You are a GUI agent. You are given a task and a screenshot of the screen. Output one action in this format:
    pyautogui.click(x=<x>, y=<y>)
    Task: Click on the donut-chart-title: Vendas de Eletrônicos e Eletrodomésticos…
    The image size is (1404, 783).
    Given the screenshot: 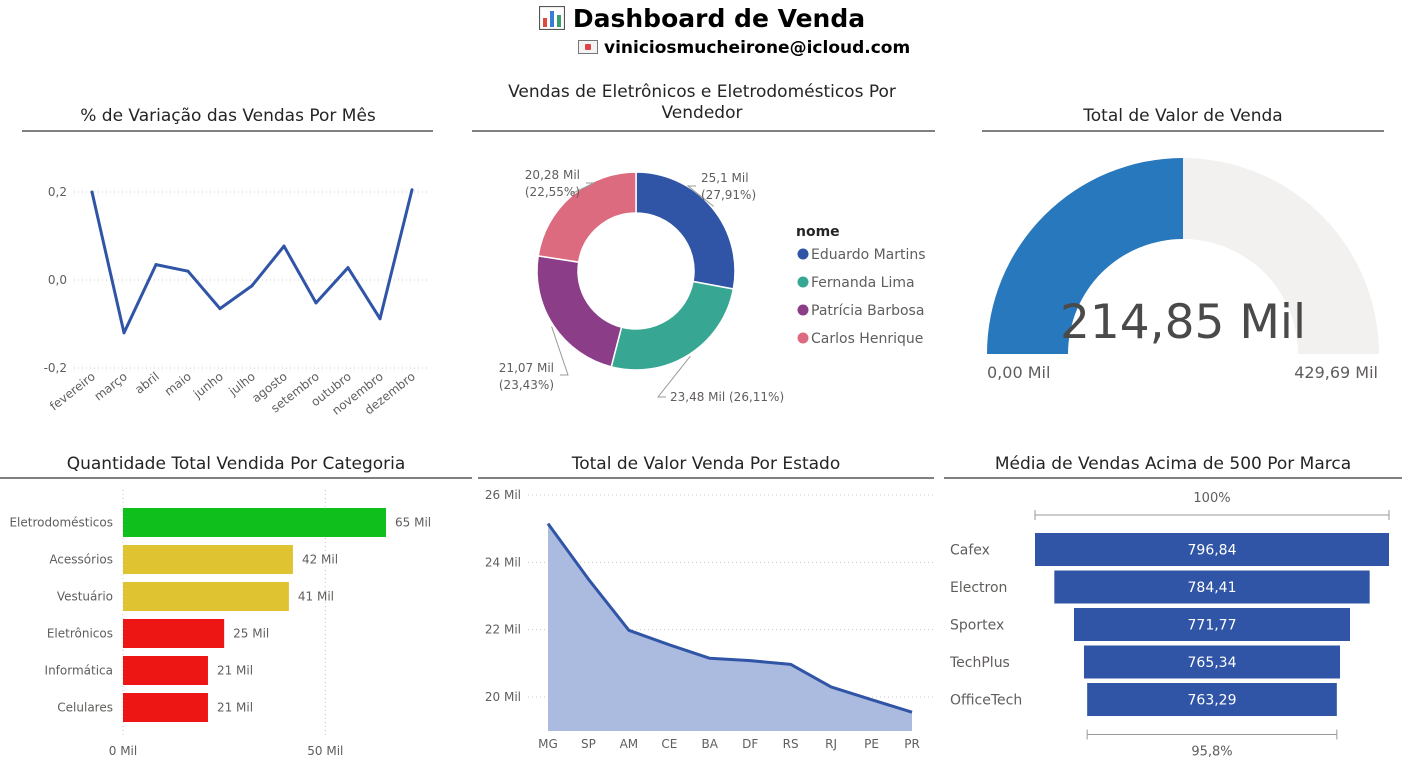 What is the action you would take?
    pyautogui.click(x=702, y=102)
    